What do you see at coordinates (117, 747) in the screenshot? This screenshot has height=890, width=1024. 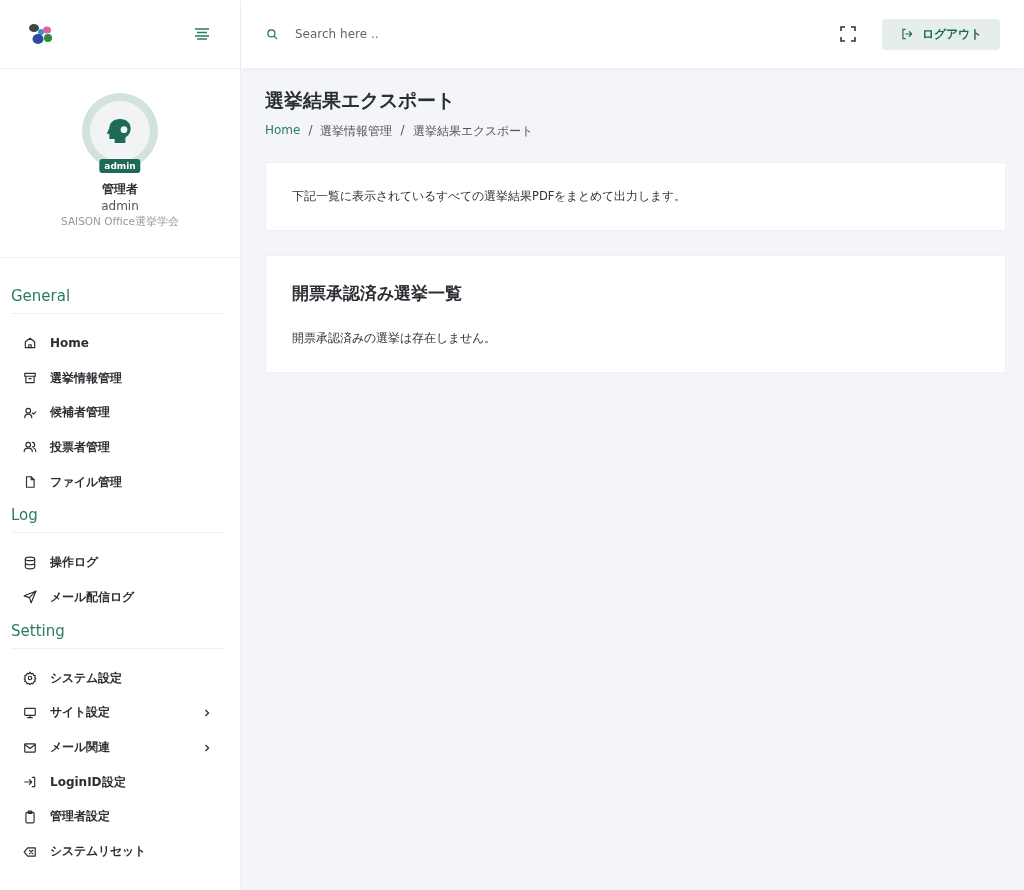 I see `sidebar-item: メール関連` at bounding box center [117, 747].